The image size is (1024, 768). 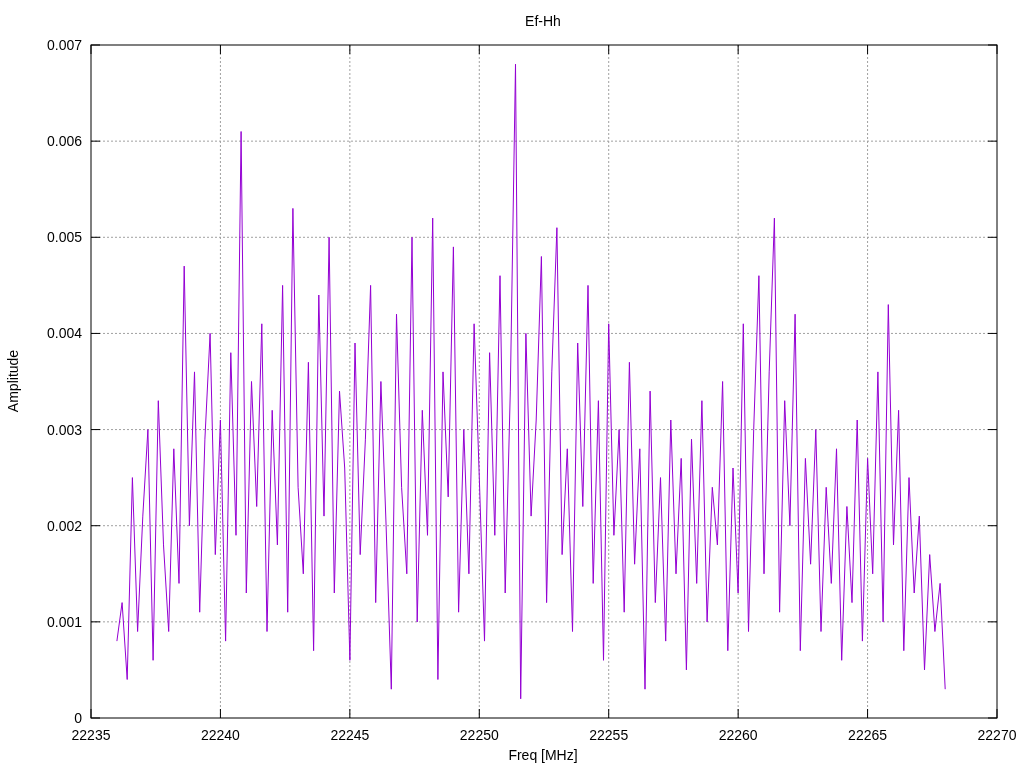 I want to click on y-tick-label: 0.001, so click(x=64, y=621).